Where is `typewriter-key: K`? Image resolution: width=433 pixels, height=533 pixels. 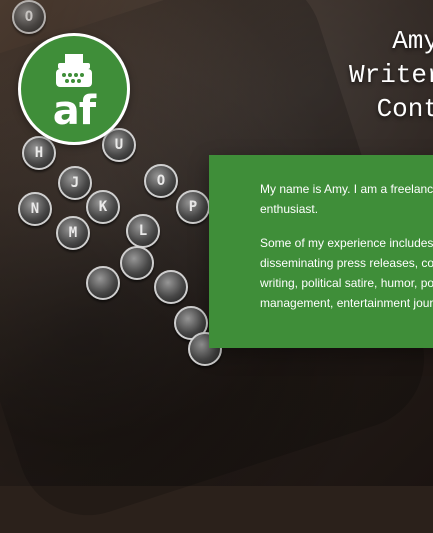
typewriter-key: K is located at coordinates (103, 207).